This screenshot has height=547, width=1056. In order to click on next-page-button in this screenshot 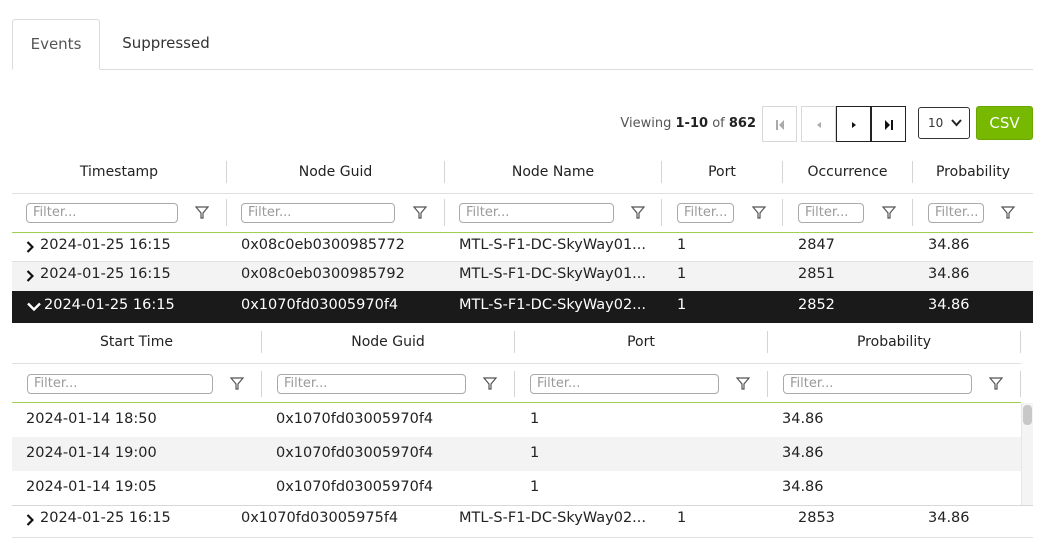, I will do `click(853, 124)`.